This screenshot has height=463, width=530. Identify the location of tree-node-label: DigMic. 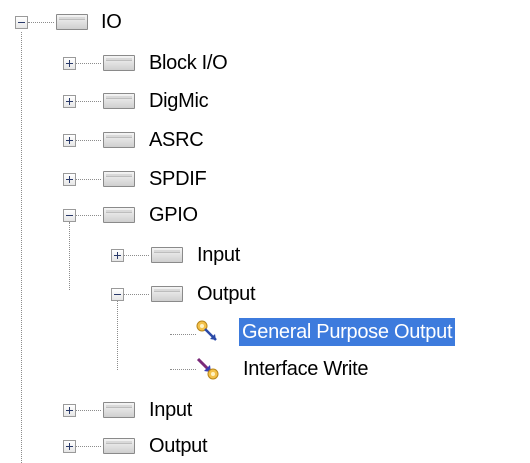
(179, 101).